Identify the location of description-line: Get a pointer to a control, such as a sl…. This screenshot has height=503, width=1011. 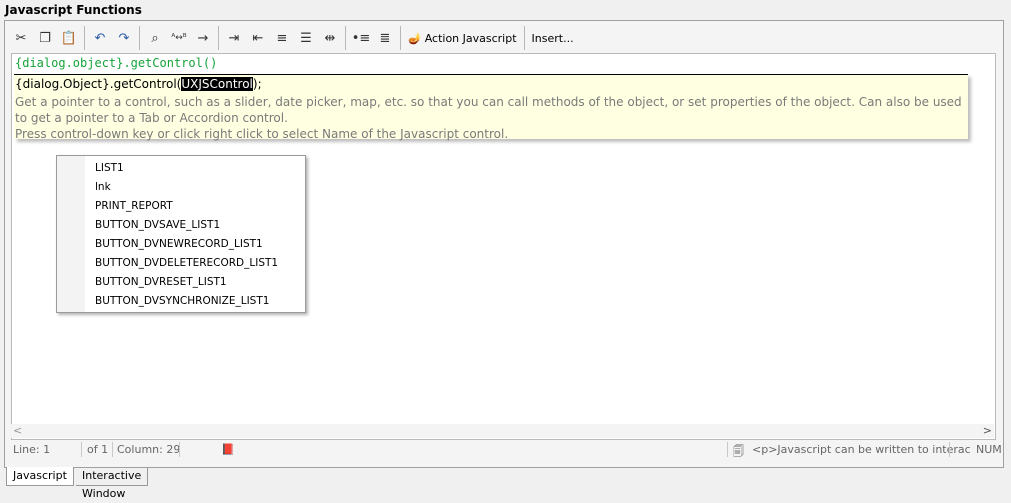
(488, 110).